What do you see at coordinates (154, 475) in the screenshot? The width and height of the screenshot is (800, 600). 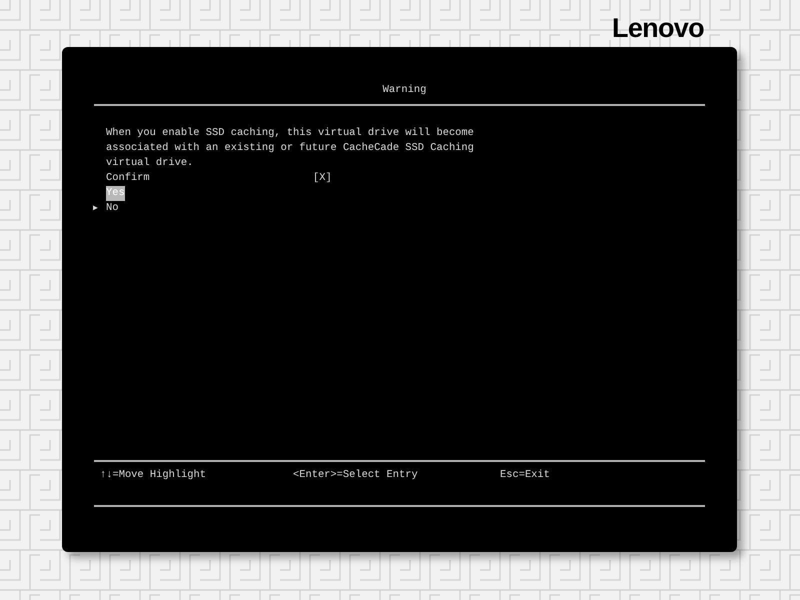 I see `key-hint: ↑↓=Move Highlight` at bounding box center [154, 475].